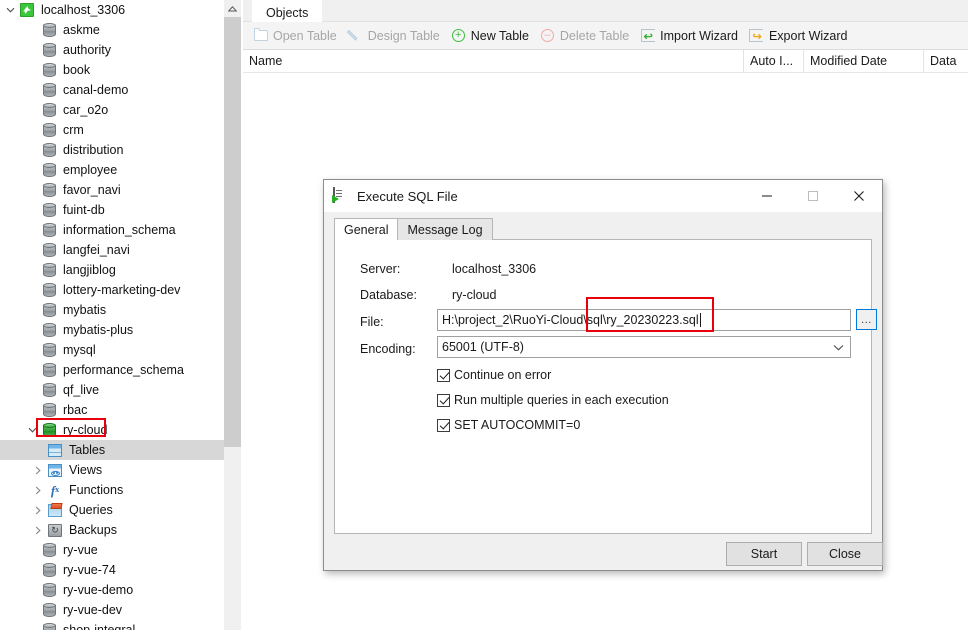 Image resolution: width=968 pixels, height=630 pixels. What do you see at coordinates (77, 70) in the screenshot?
I see `tree-item-label: book` at bounding box center [77, 70].